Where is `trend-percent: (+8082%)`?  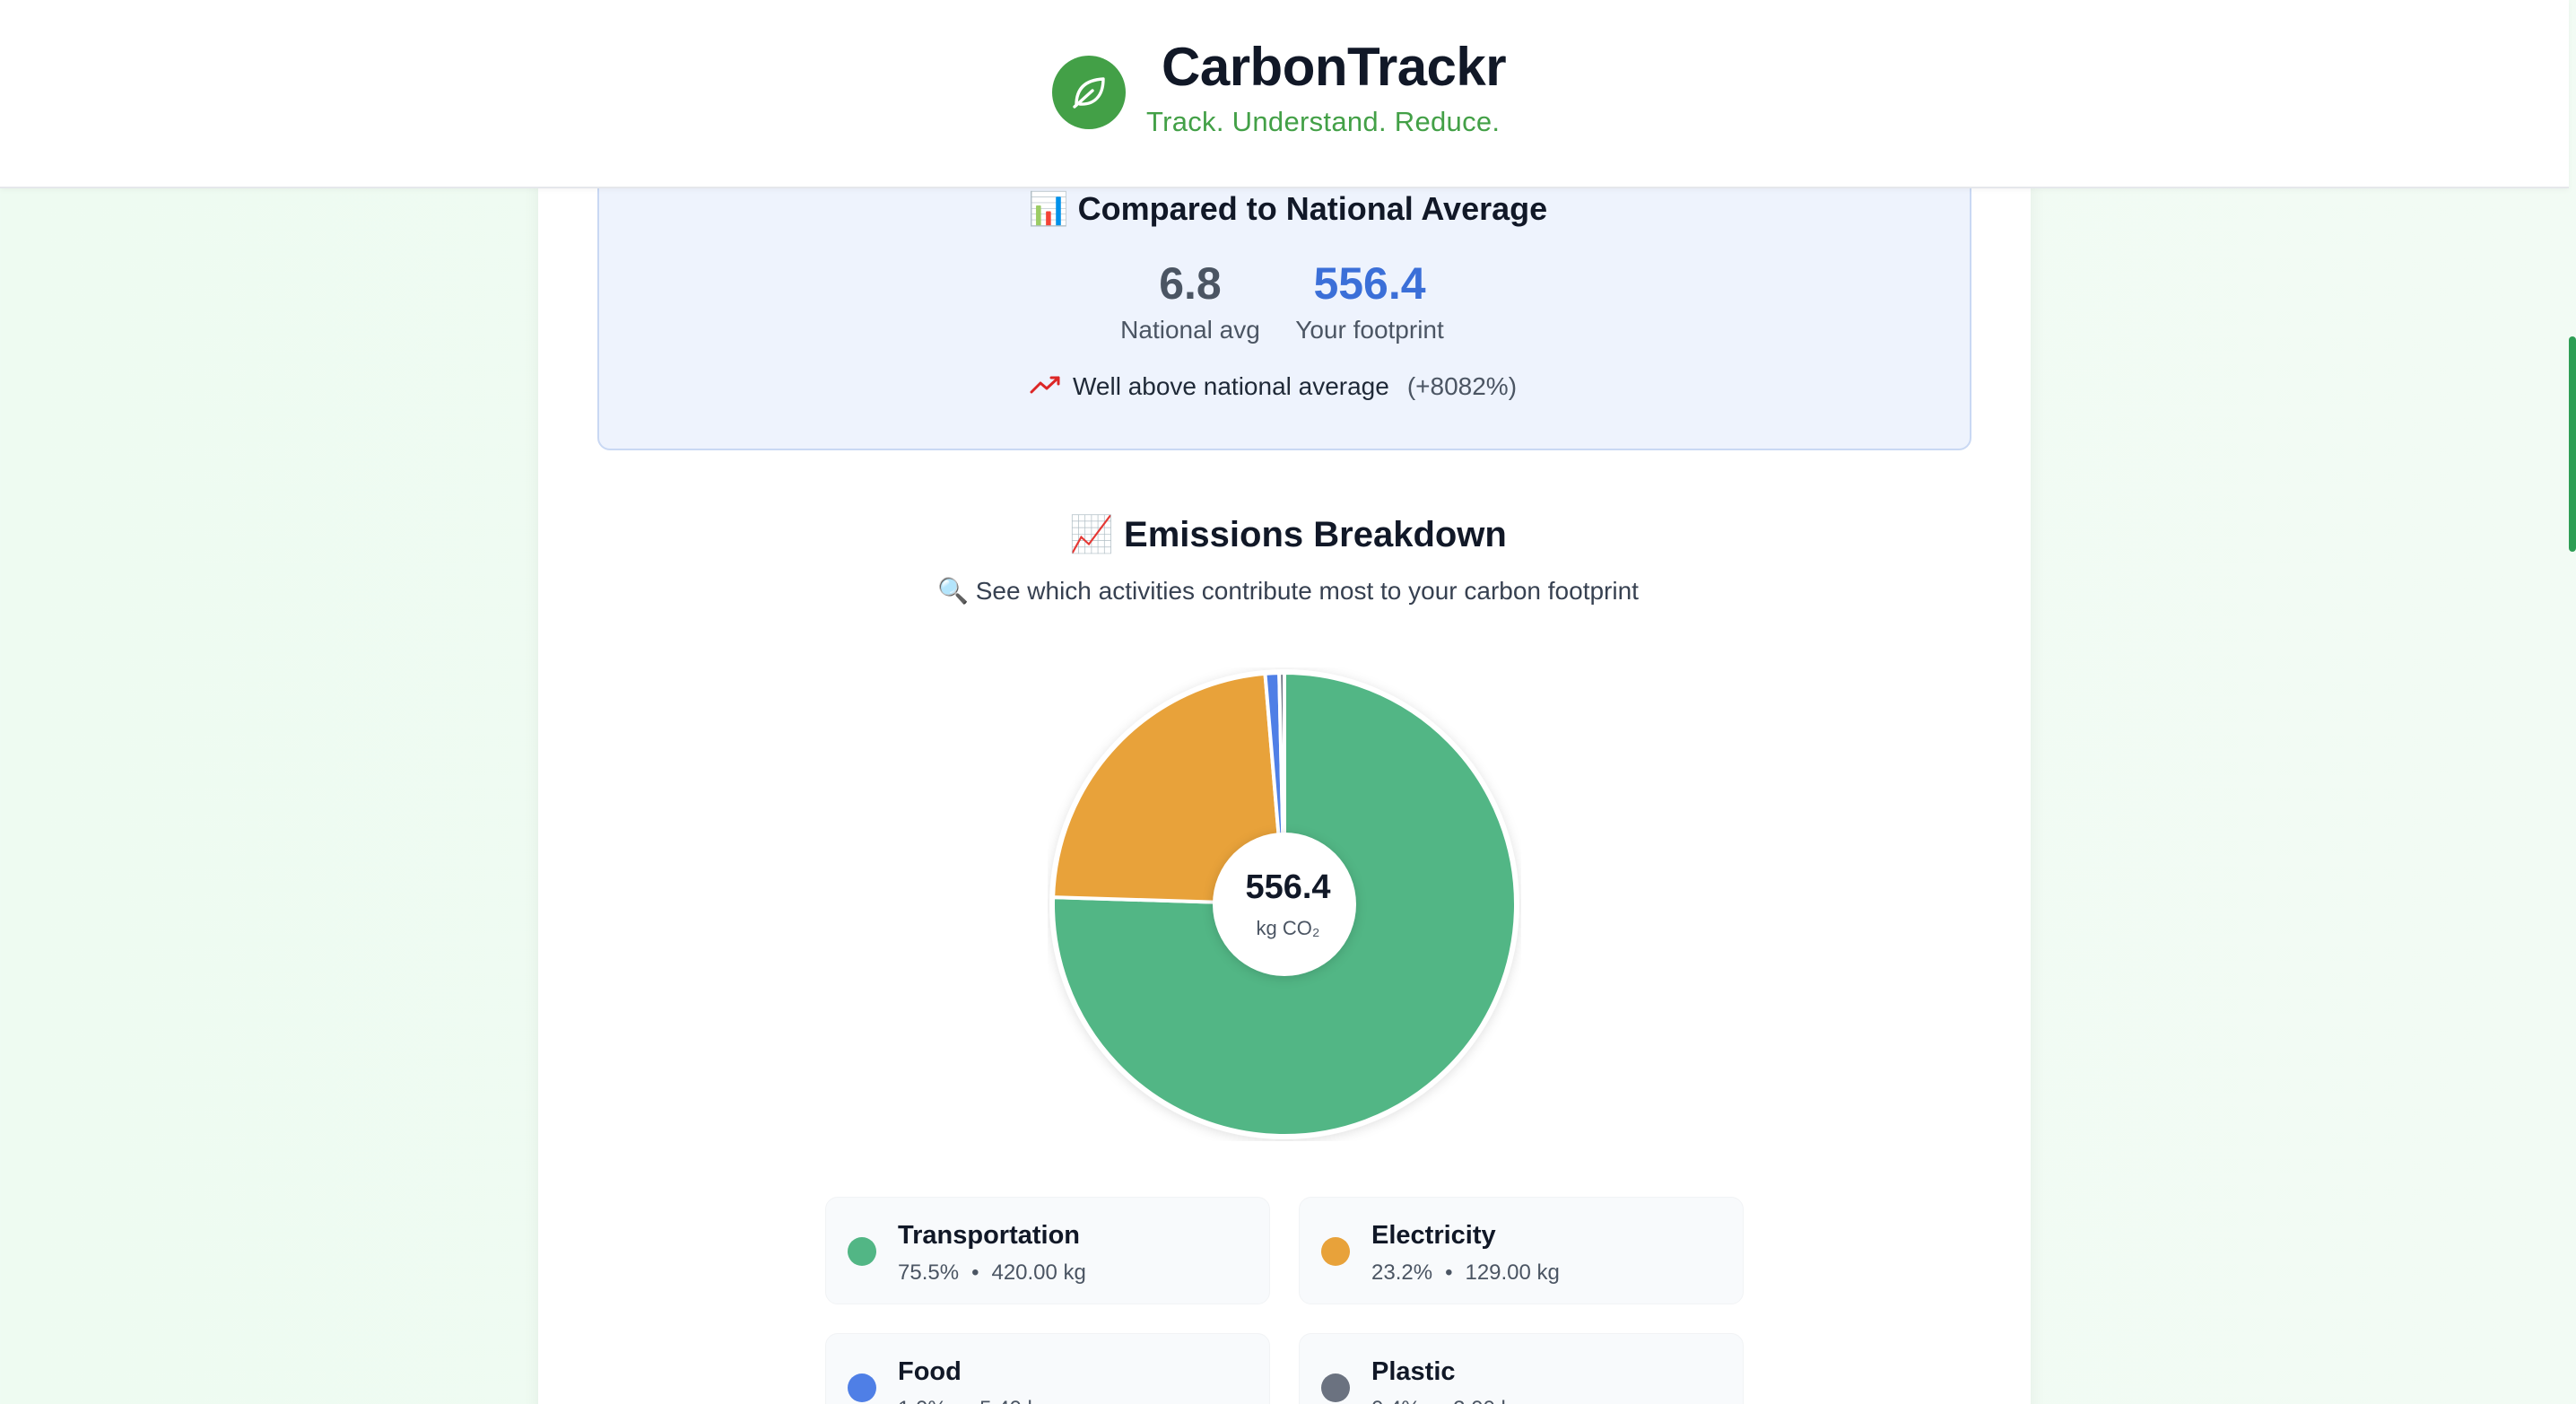
trend-percent: (+8082%) is located at coordinates (1462, 386).